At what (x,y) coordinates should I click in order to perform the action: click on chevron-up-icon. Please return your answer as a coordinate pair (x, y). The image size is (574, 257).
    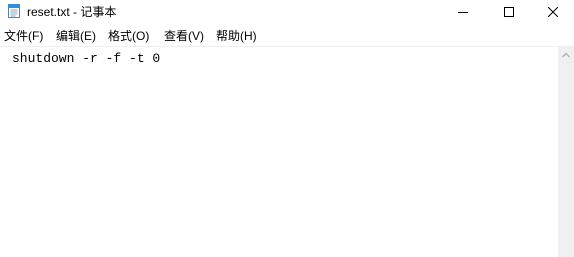
    Looking at the image, I should click on (566, 54).